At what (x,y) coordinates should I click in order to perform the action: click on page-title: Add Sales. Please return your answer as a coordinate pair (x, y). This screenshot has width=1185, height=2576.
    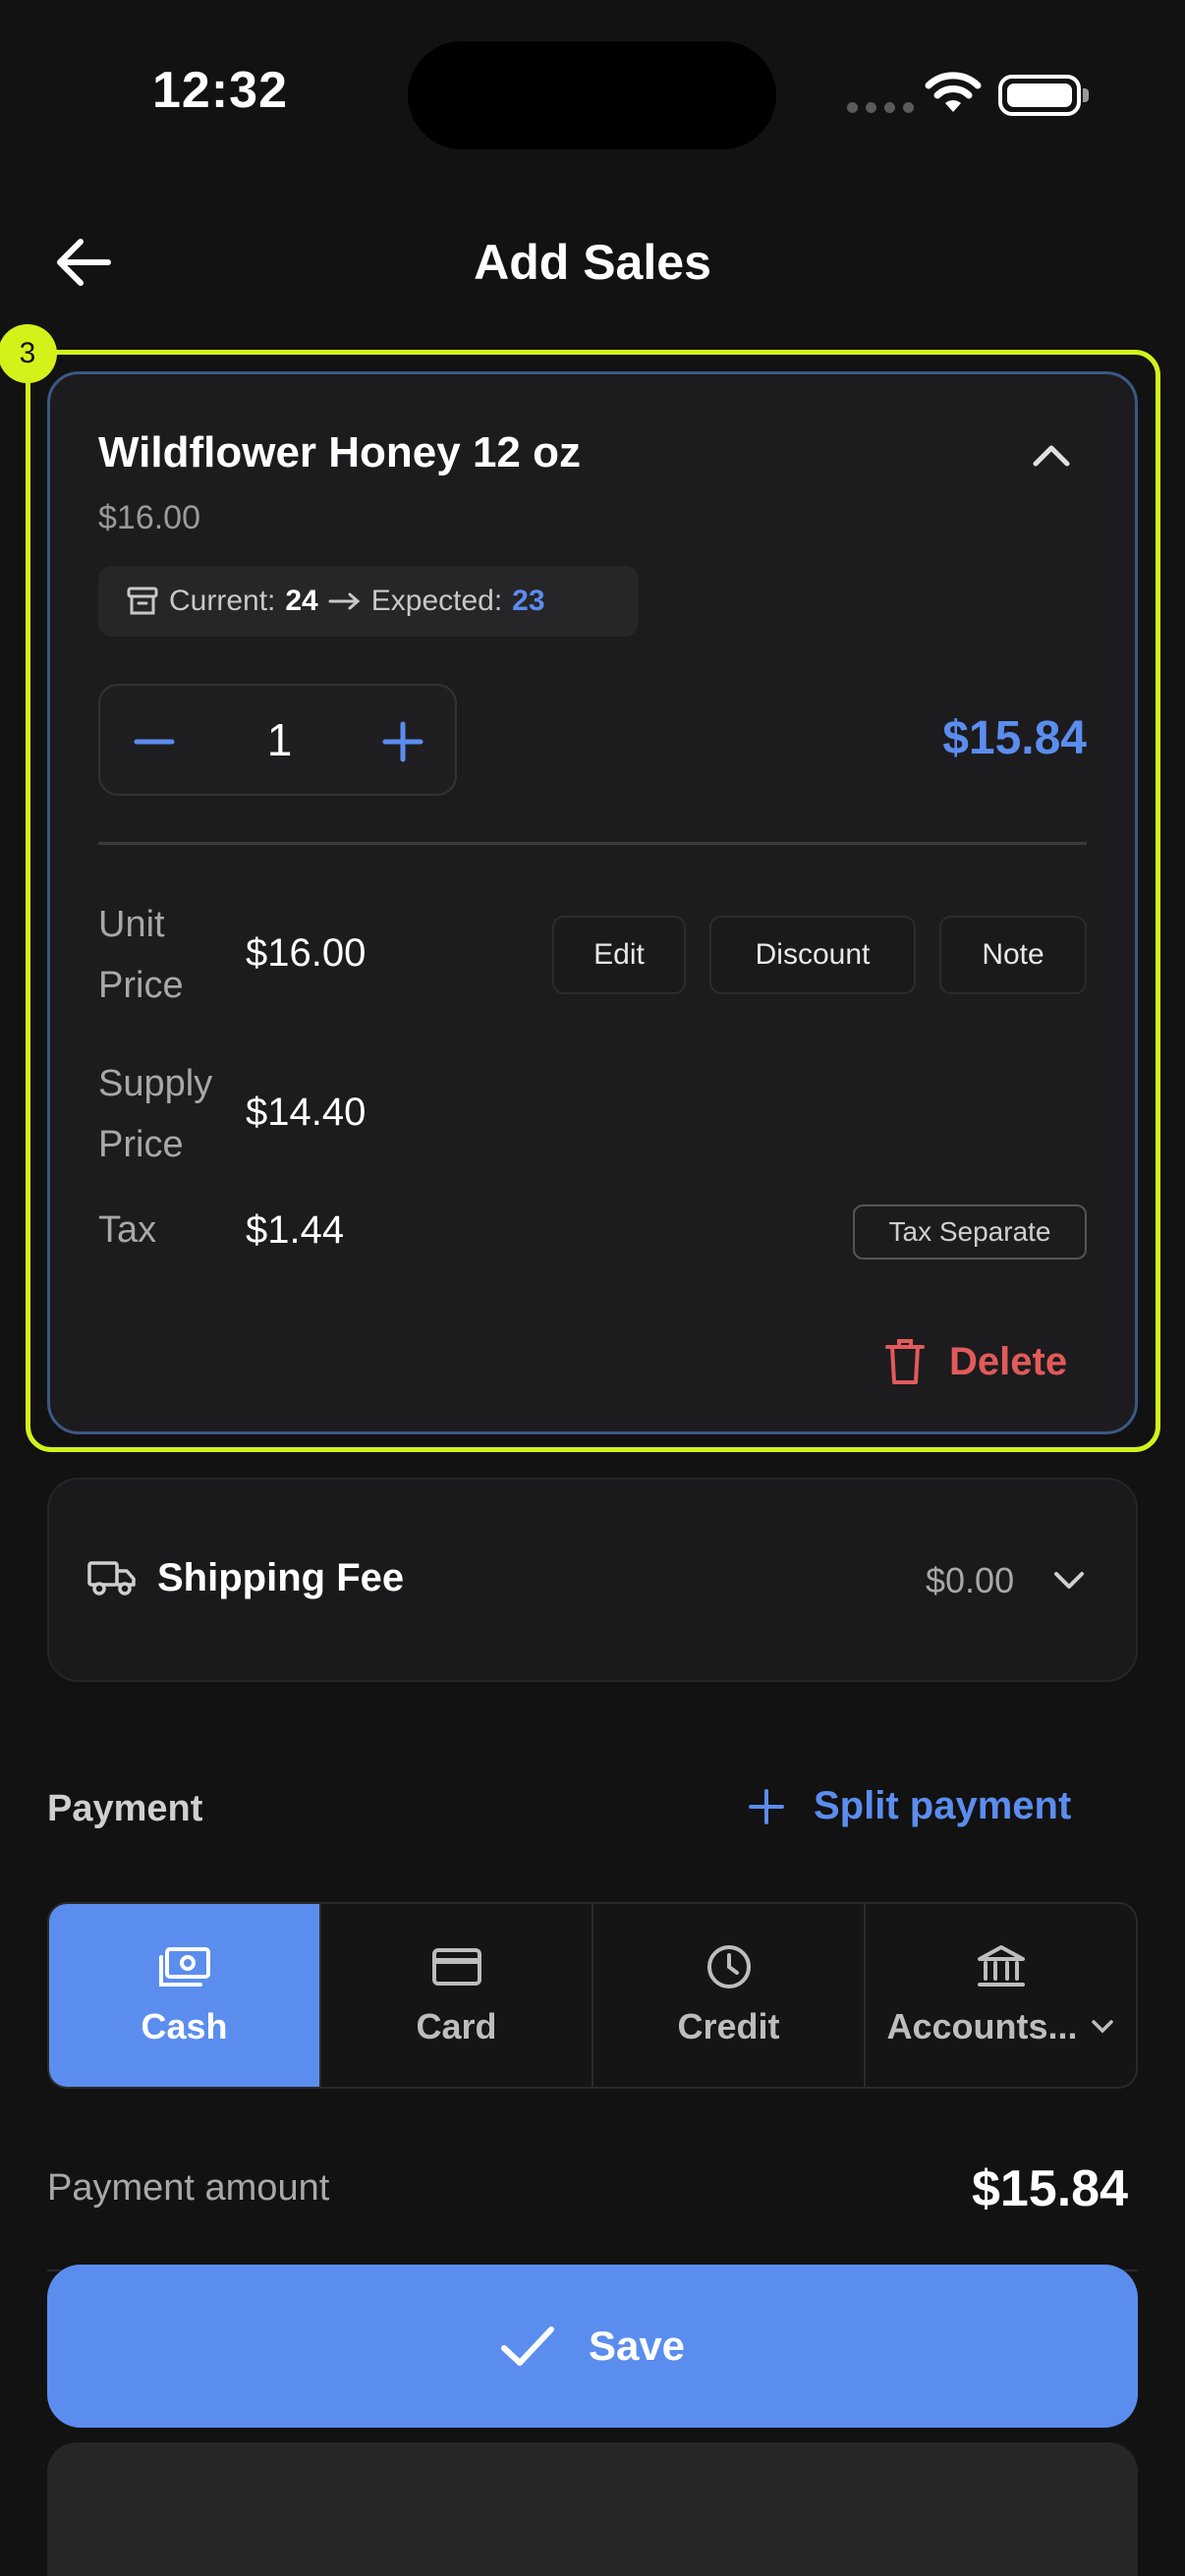
    Looking at the image, I should click on (592, 262).